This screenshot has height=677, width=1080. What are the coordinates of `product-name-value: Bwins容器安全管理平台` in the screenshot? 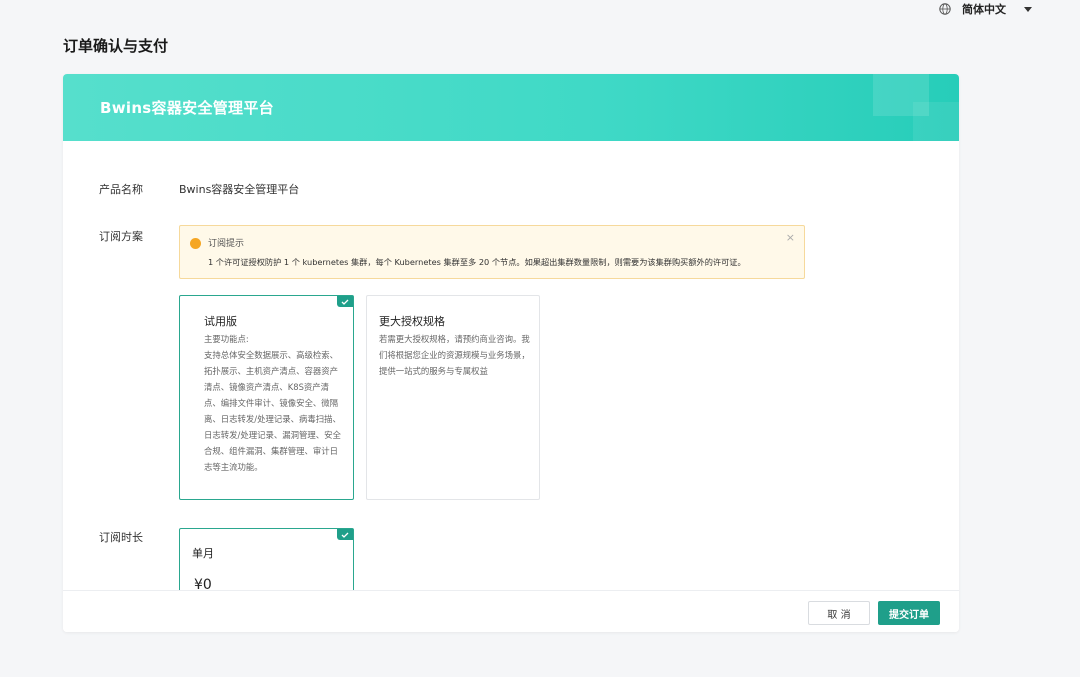 It's located at (239, 189).